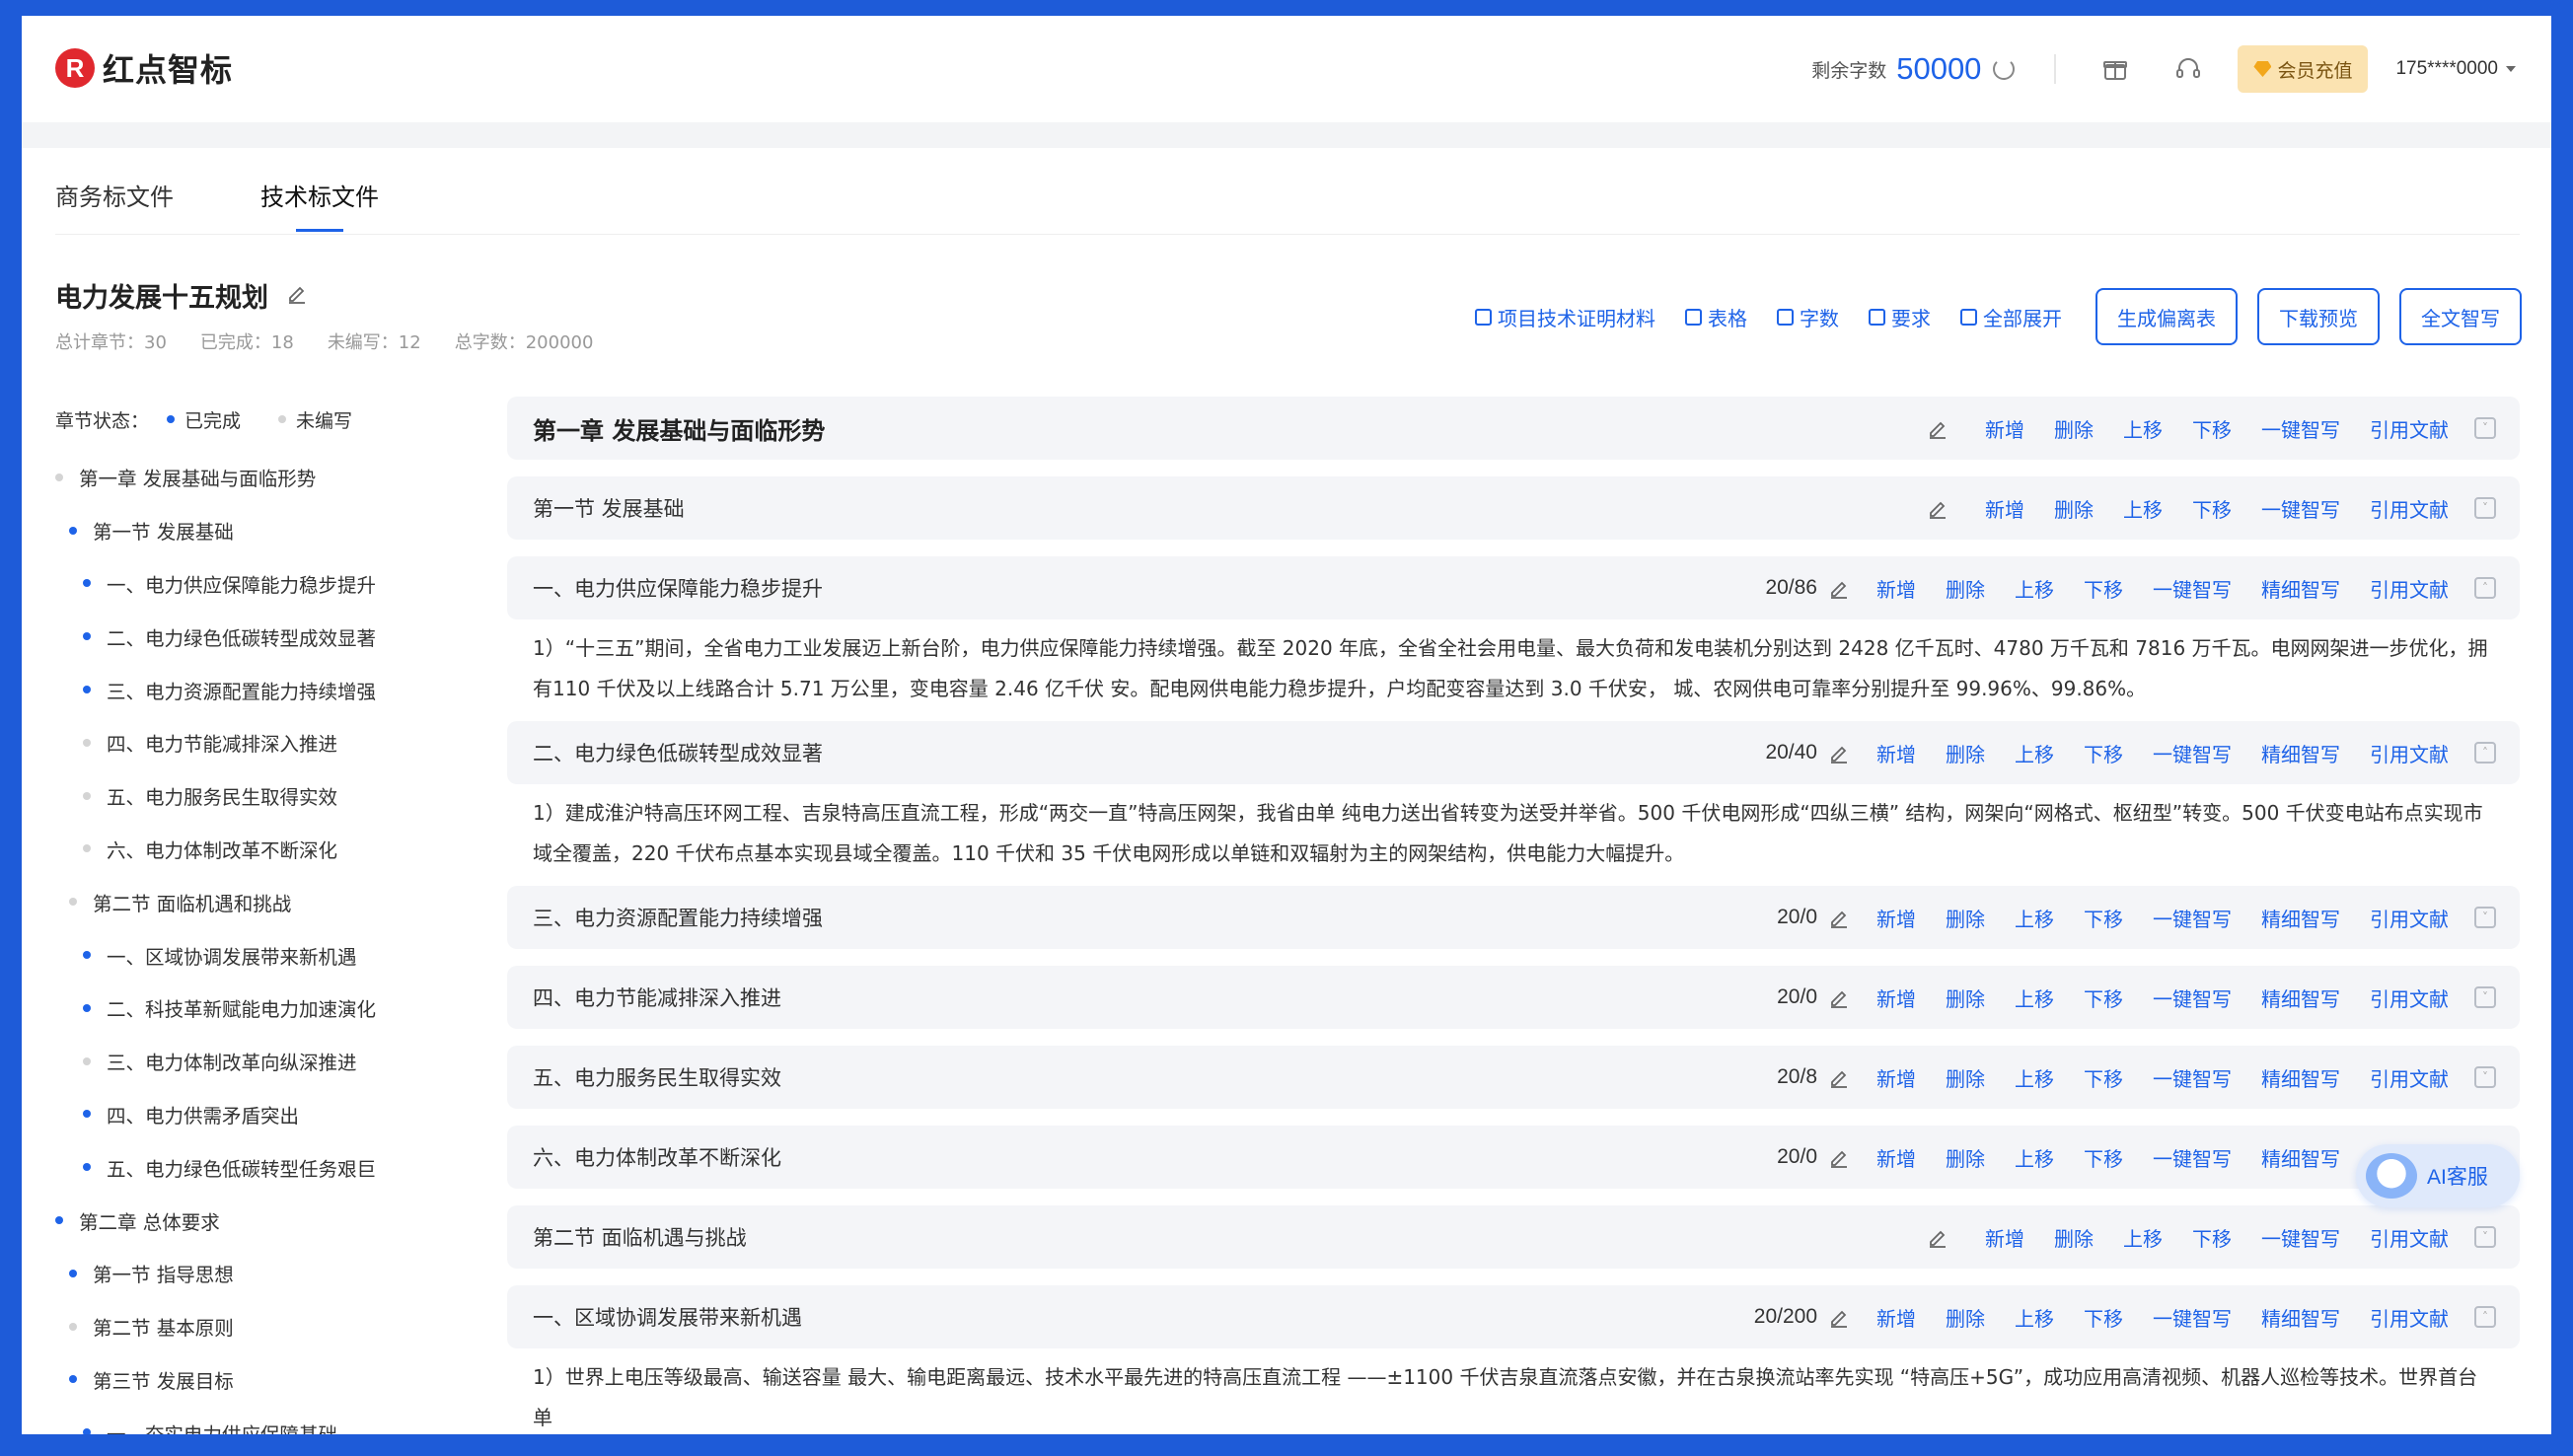 The height and width of the screenshot is (1456, 2573). What do you see at coordinates (262, 584) in the screenshot?
I see `sidebar-chapter-item: 一、电力供应保障能力稳步提升` at bounding box center [262, 584].